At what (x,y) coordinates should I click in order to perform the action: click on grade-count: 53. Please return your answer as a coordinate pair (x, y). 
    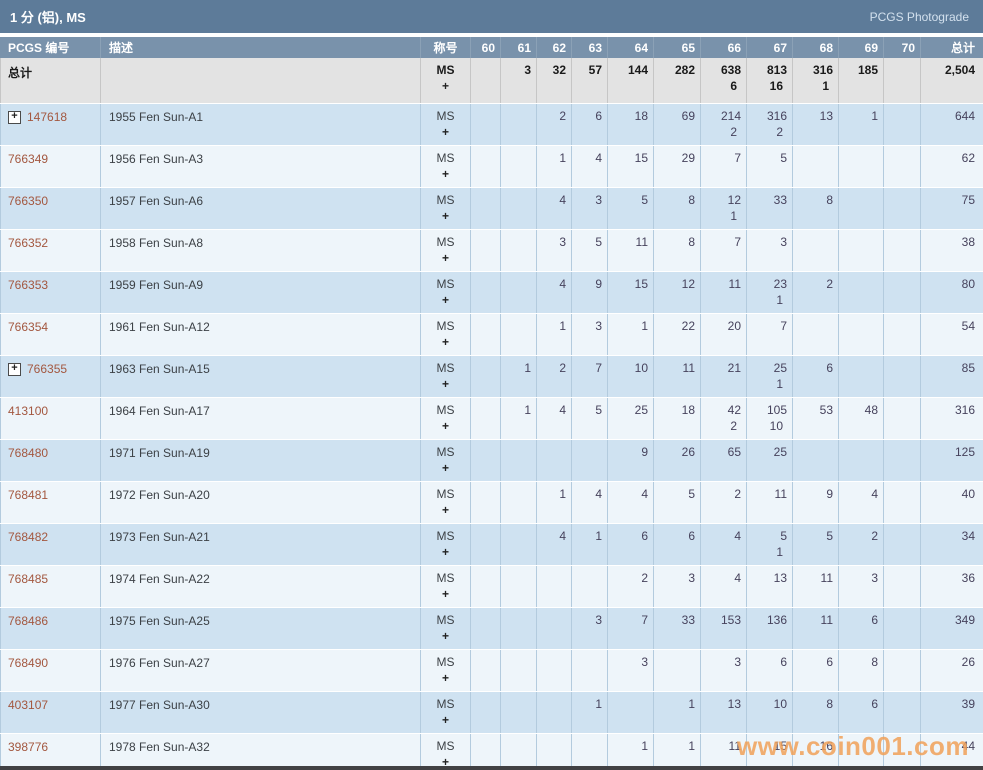
    Looking at the image, I should click on (813, 410).